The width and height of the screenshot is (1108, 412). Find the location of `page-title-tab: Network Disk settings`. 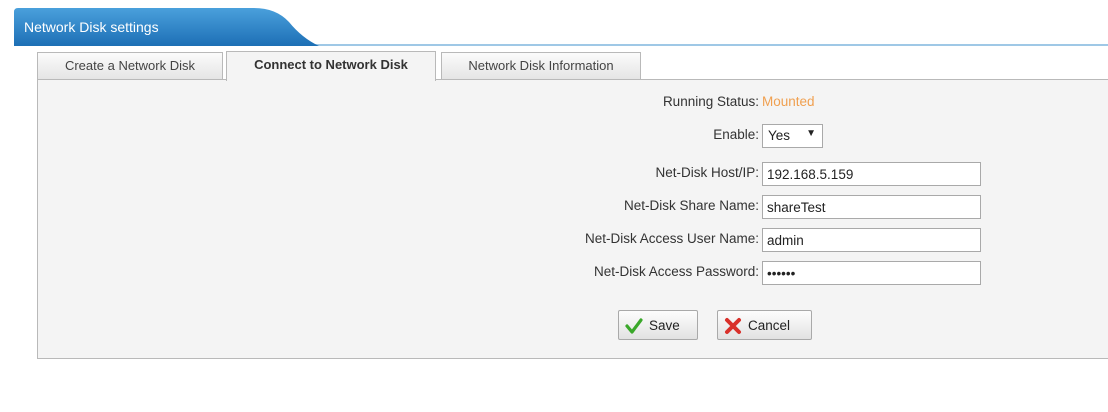

page-title-tab: Network Disk settings is located at coordinates (166, 27).